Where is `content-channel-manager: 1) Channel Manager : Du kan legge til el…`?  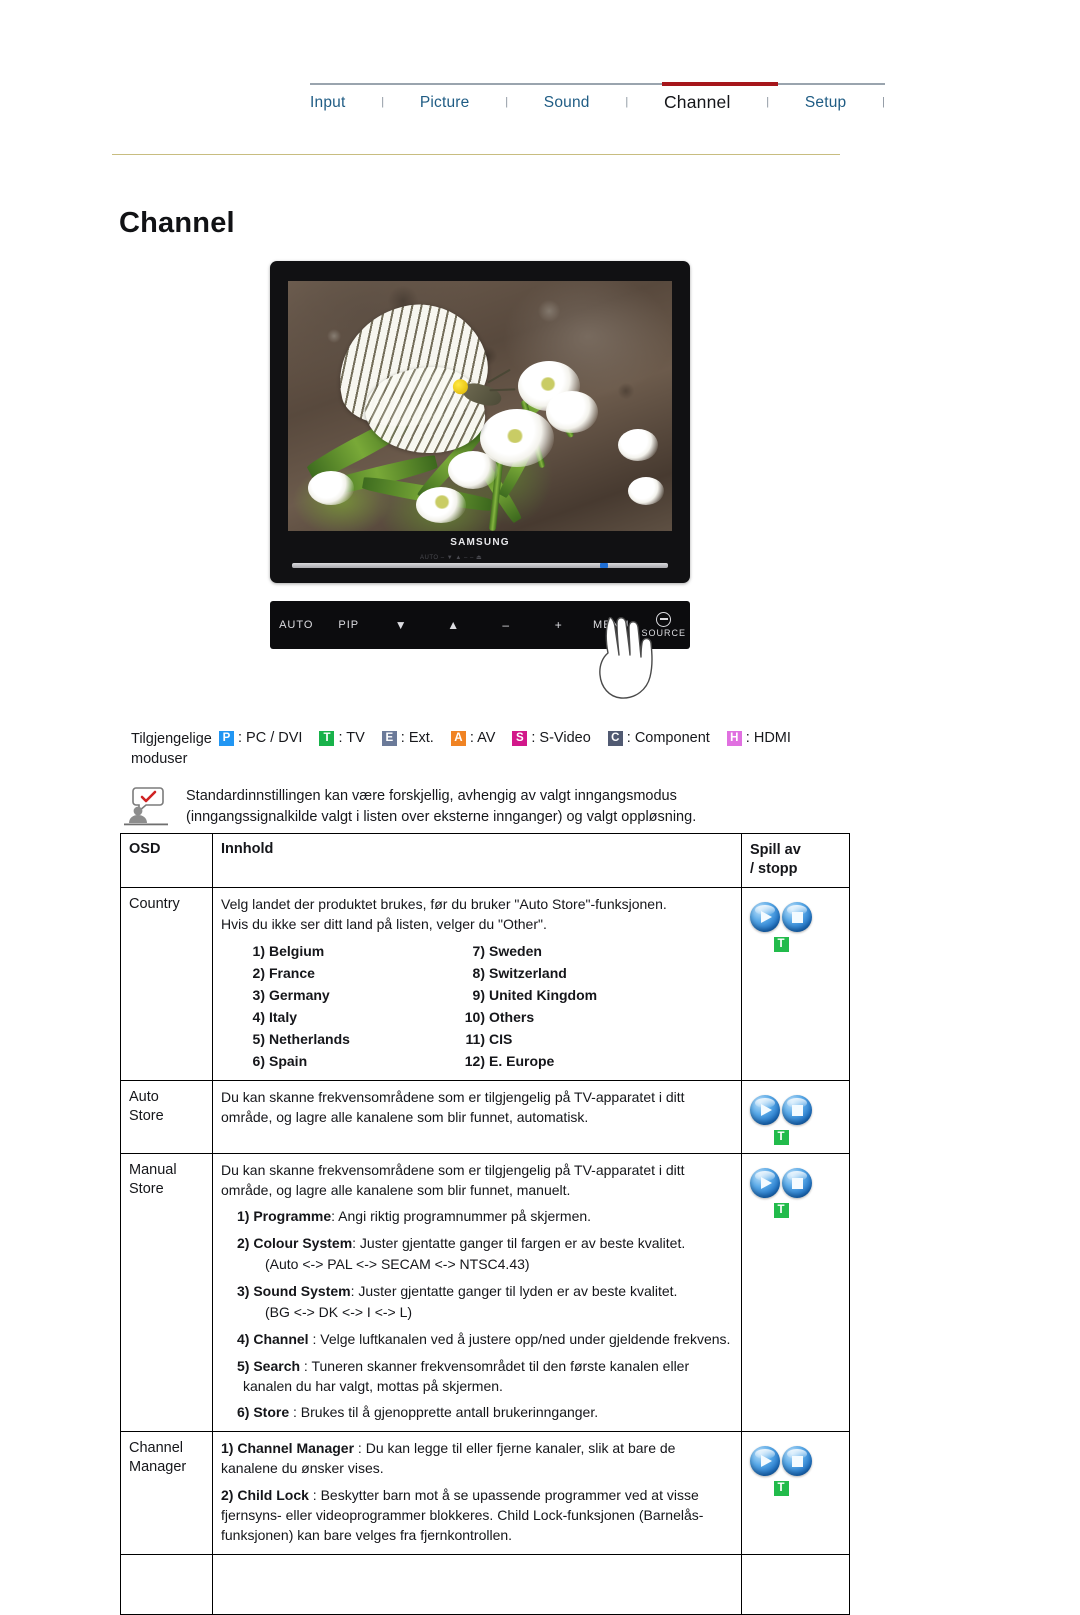 content-channel-manager: 1) Channel Manager : Du kan legge til el… is located at coordinates (477, 1493).